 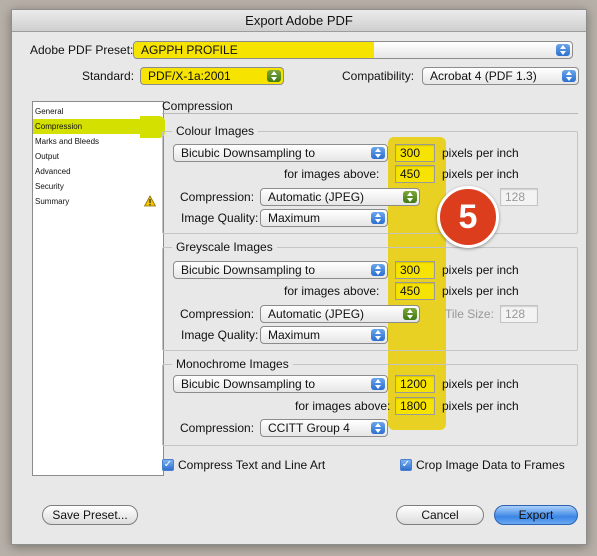 What do you see at coordinates (197, 106) in the screenshot?
I see `panel-title: Compression` at bounding box center [197, 106].